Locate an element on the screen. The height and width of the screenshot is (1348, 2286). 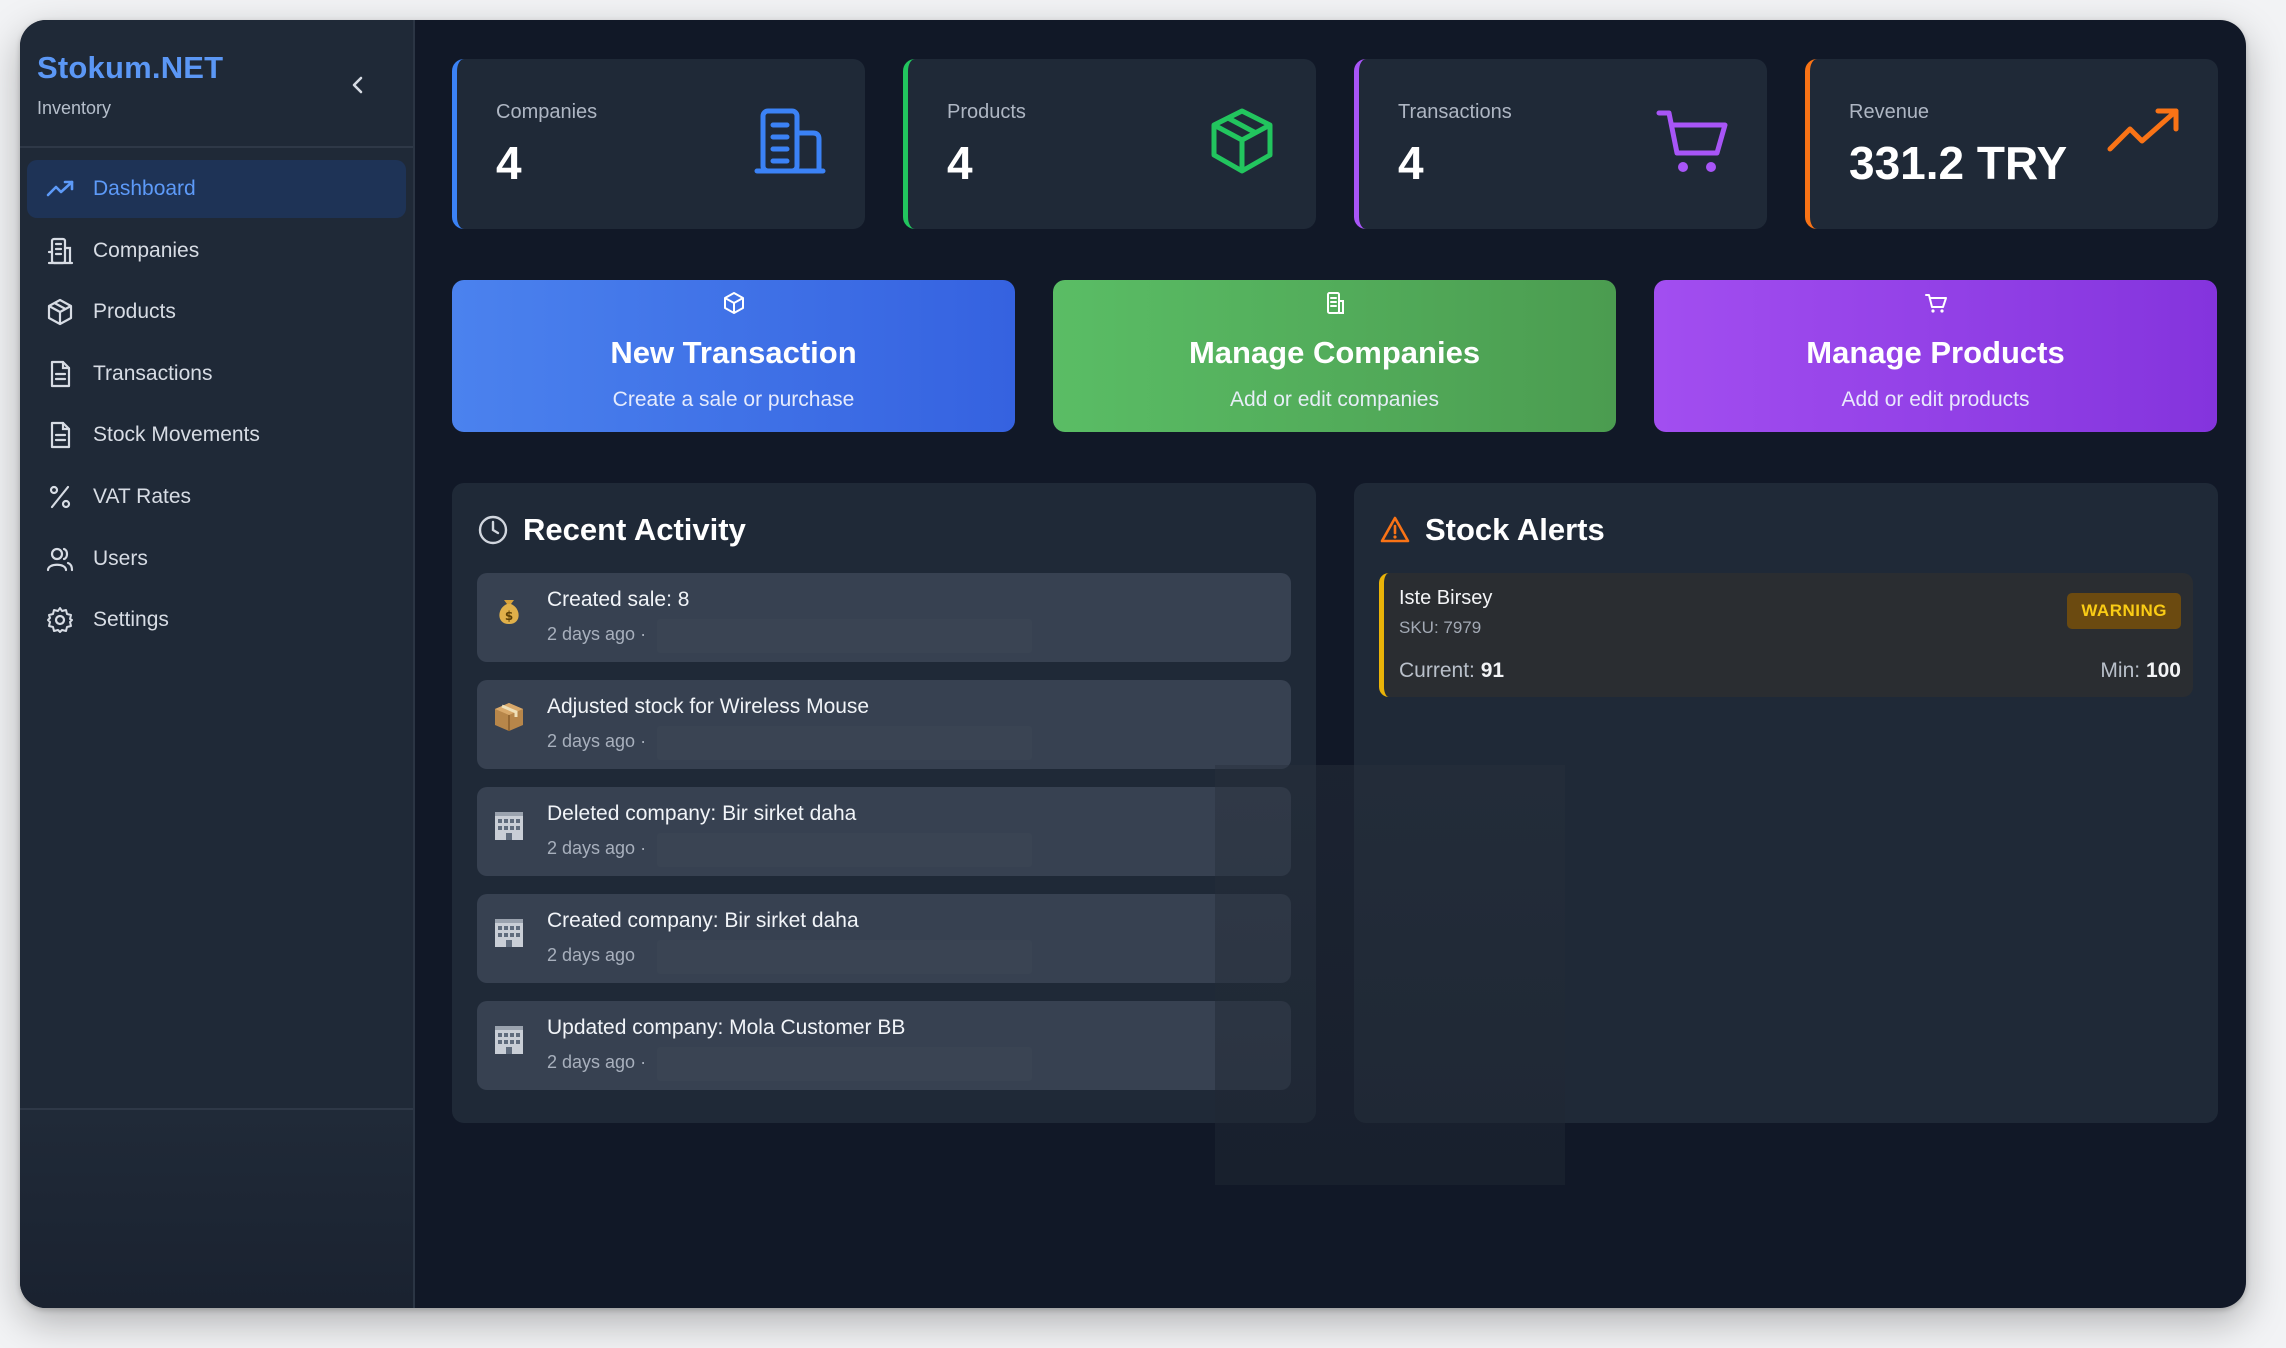
sidebar-item-label: Stock Movements is located at coordinates (176, 435).